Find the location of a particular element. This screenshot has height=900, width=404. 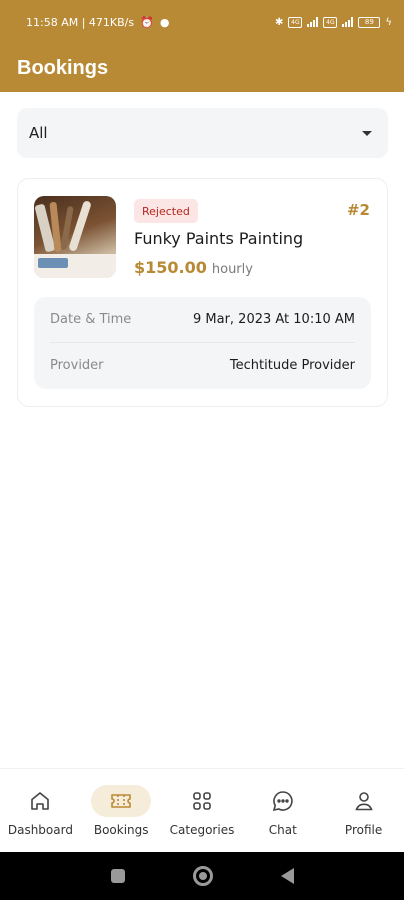

nav-item-dashboard: Dashboard is located at coordinates (40, 810).